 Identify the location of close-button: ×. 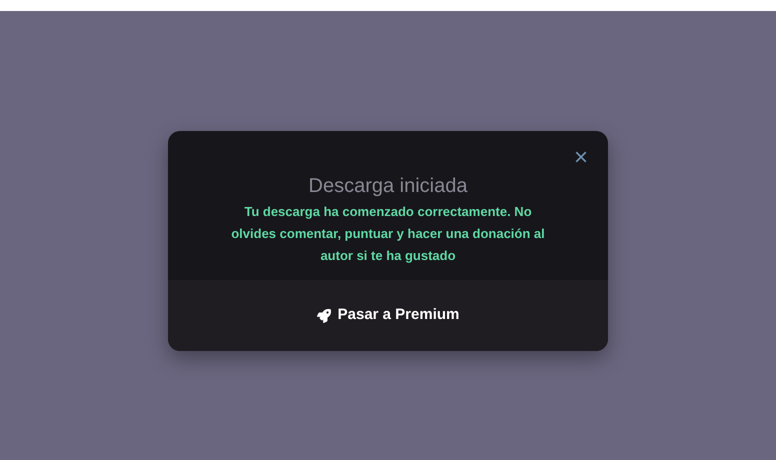
(581, 158).